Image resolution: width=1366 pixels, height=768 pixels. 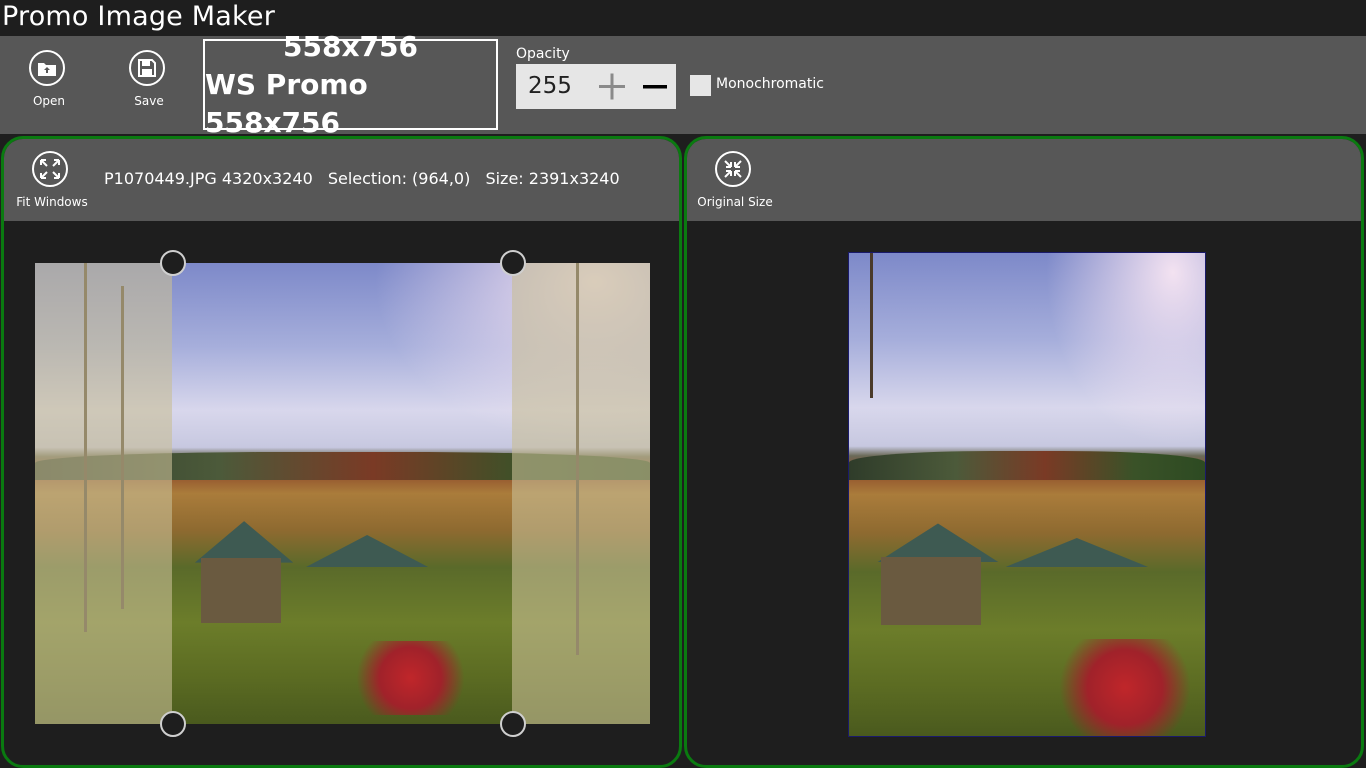 What do you see at coordinates (683, 18) in the screenshot?
I see `title-bar: Promo Image Maker` at bounding box center [683, 18].